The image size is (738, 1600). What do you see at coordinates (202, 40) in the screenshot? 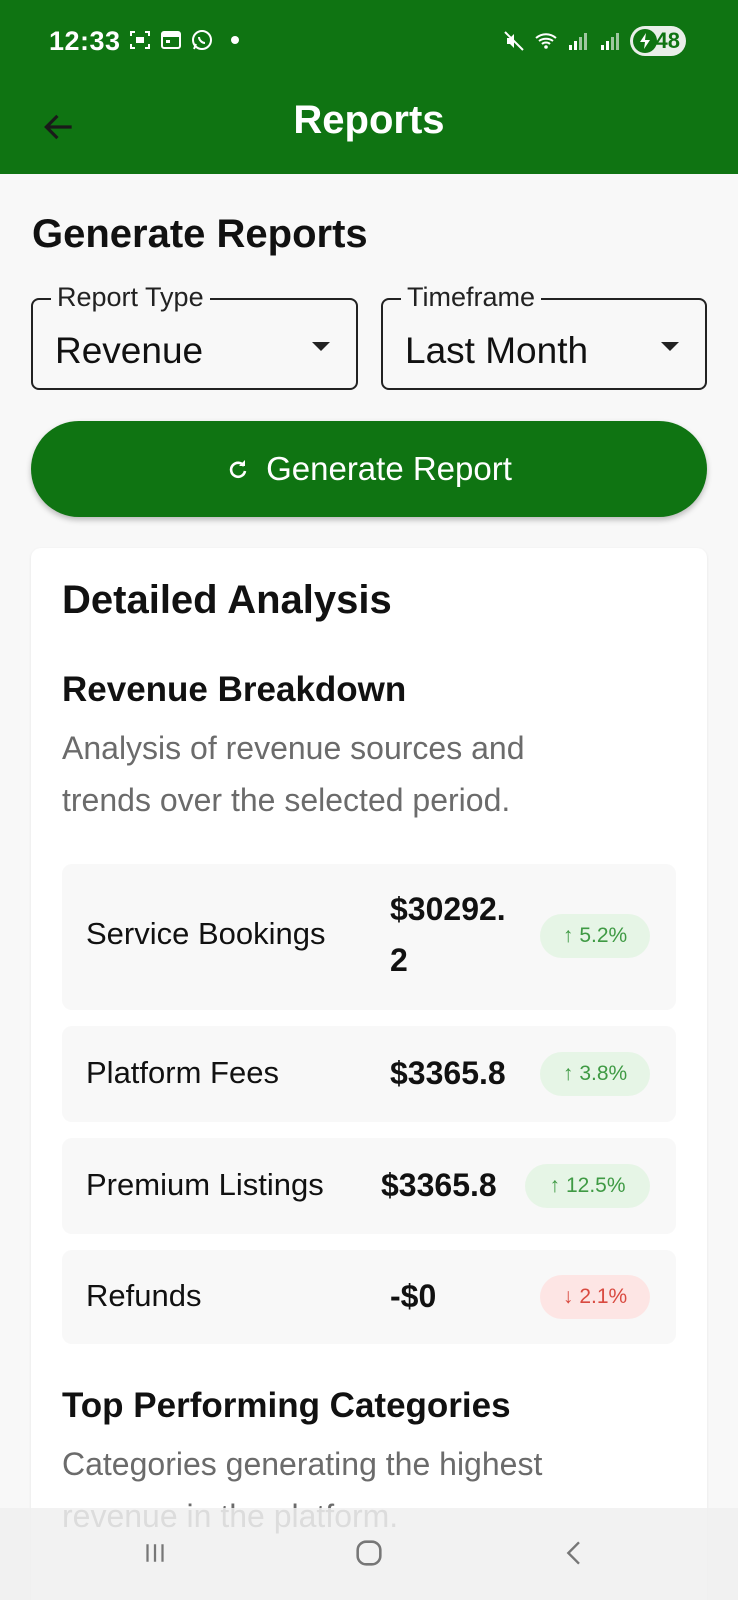
I see `whatsapp-icon` at bounding box center [202, 40].